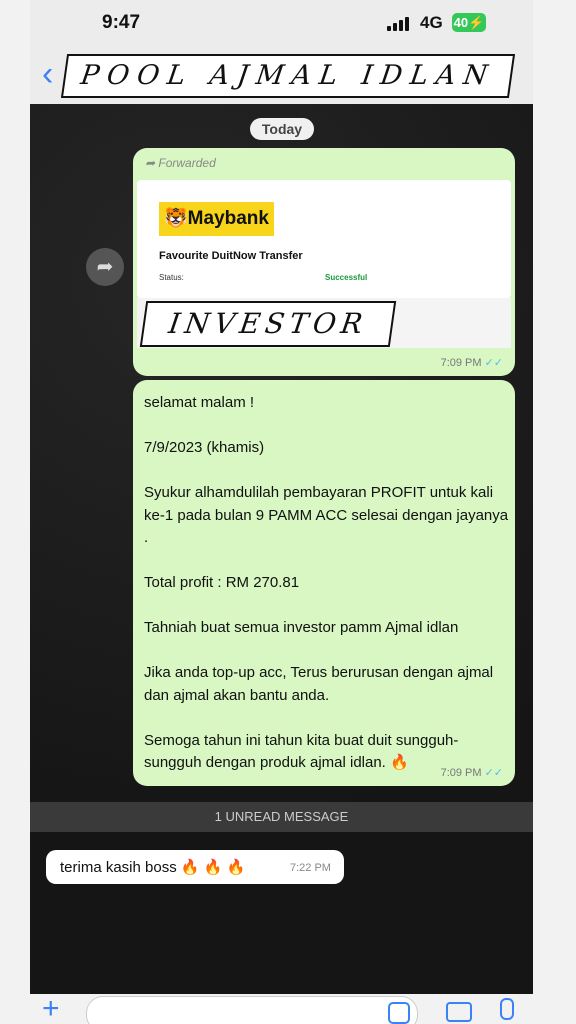 The height and width of the screenshot is (1024, 576). I want to click on receipt-status-value: Successful, so click(346, 277).